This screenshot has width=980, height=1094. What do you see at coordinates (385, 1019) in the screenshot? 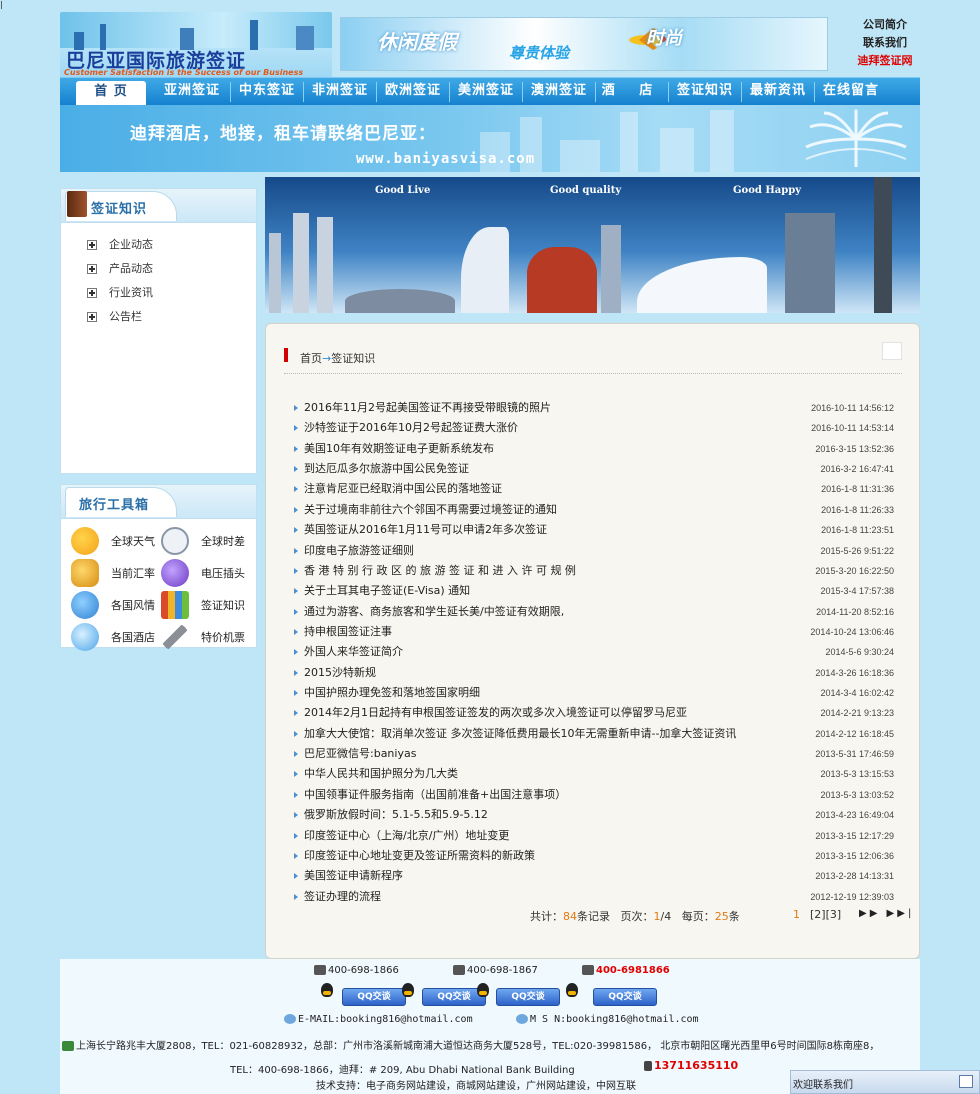
I see `email-text: E-MAIL:booking816@hotmail.com` at bounding box center [385, 1019].